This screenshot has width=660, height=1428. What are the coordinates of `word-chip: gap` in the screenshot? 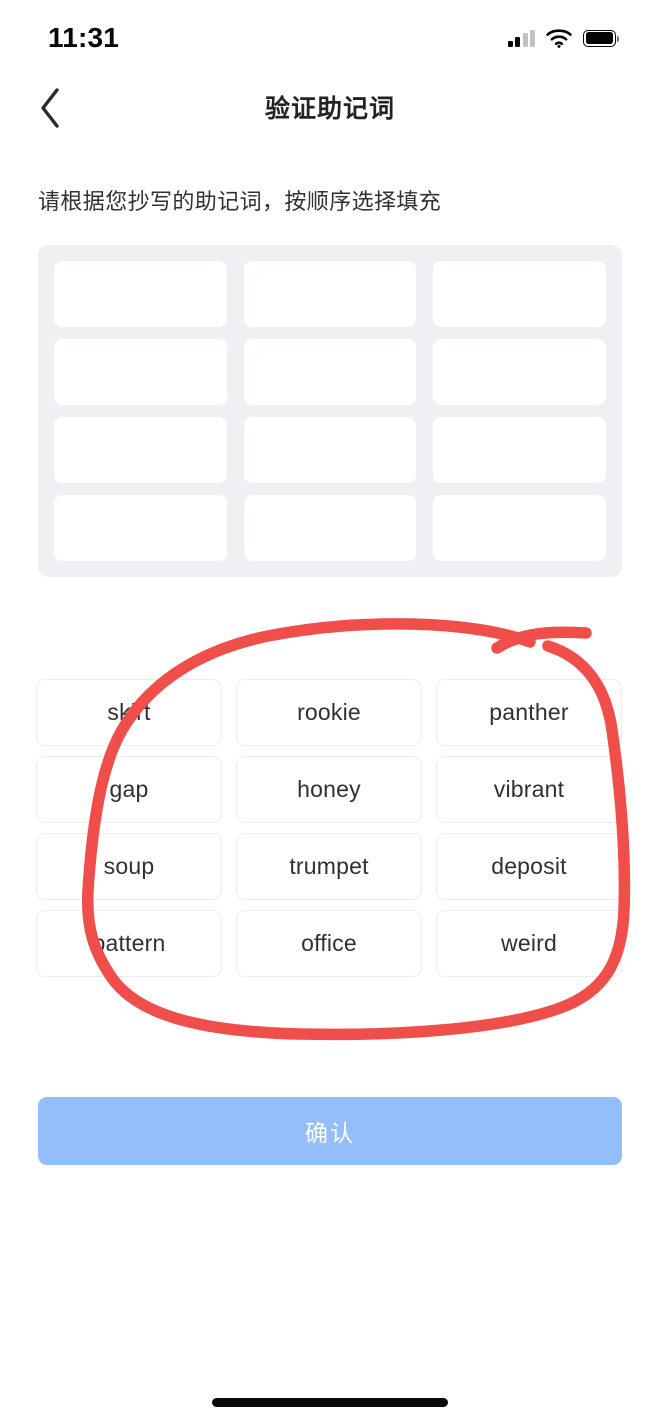 It's located at (129, 789).